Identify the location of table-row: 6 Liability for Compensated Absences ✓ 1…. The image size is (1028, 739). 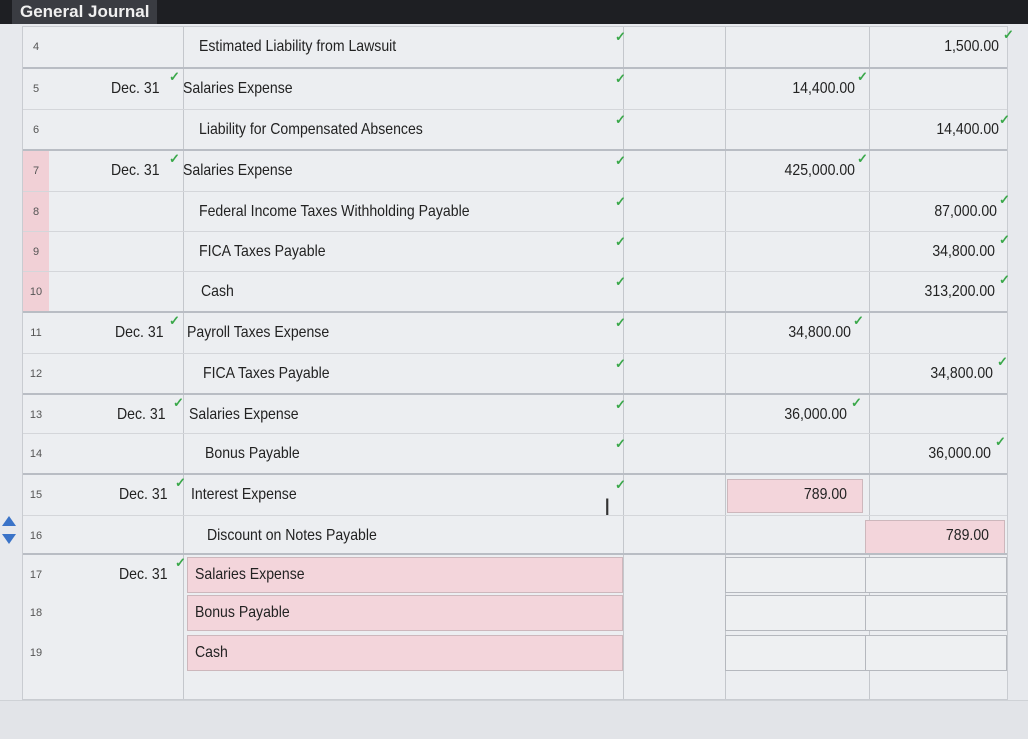
(516, 129).